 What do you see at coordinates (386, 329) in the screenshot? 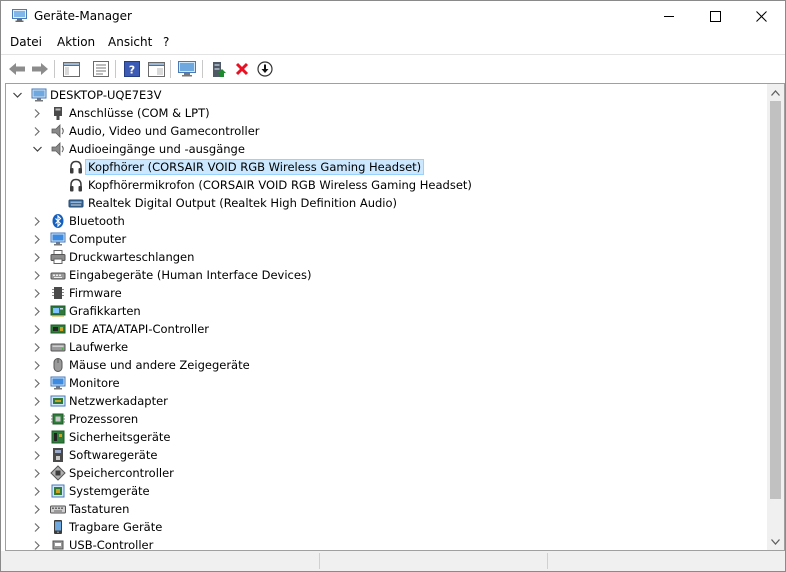
I see `tree-category-ide-ata-atapi-controller: IDE ATA/ATAPI-Controller` at bounding box center [386, 329].